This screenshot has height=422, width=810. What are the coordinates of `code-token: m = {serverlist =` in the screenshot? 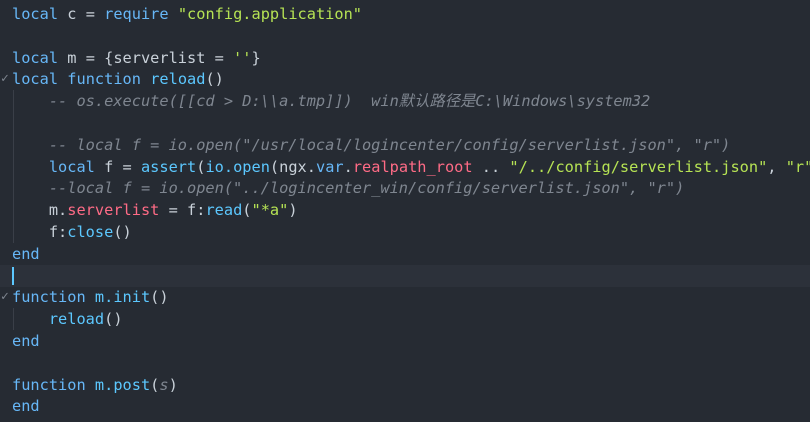 It's located at (146, 57).